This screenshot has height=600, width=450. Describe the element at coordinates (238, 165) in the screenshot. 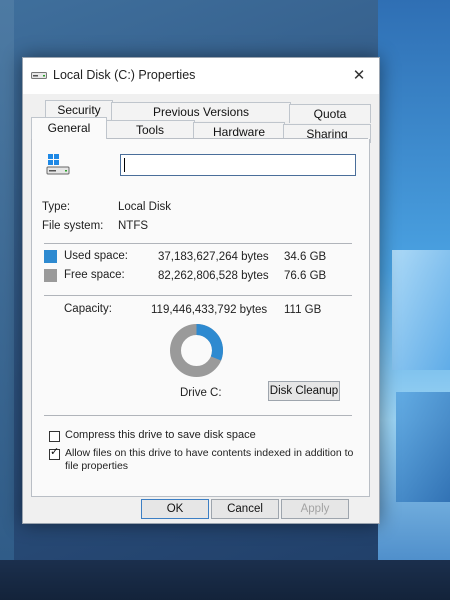

I see `drive-name-input` at that location.